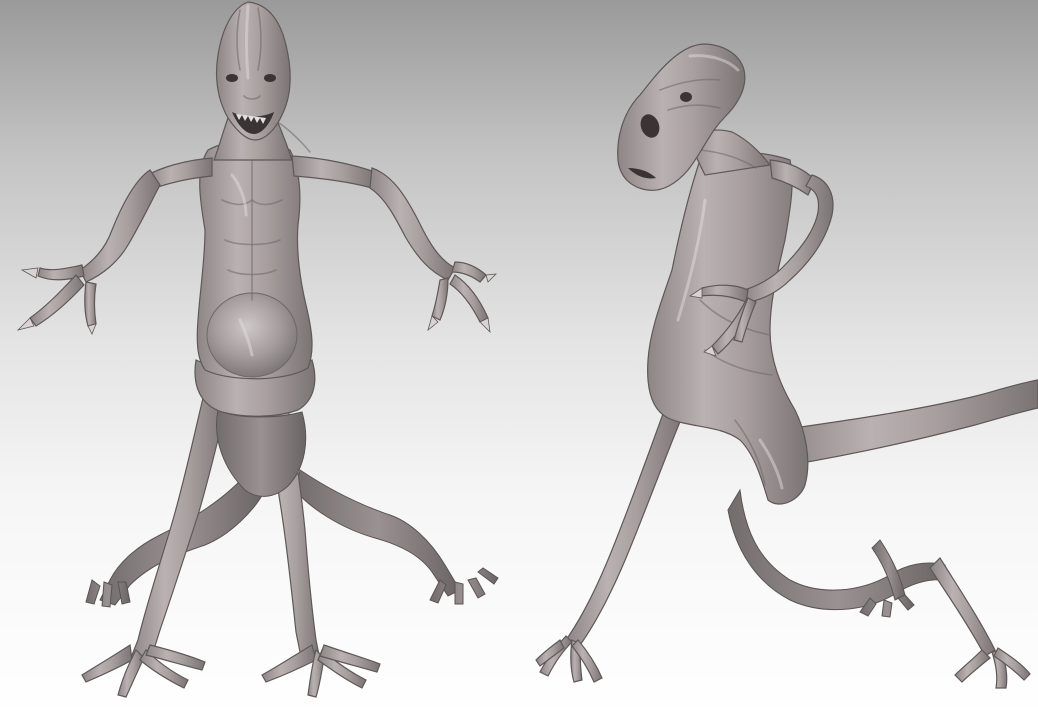 The width and height of the screenshot is (1038, 716). I want to click on front-creature-left-arm, so click(114, 246).